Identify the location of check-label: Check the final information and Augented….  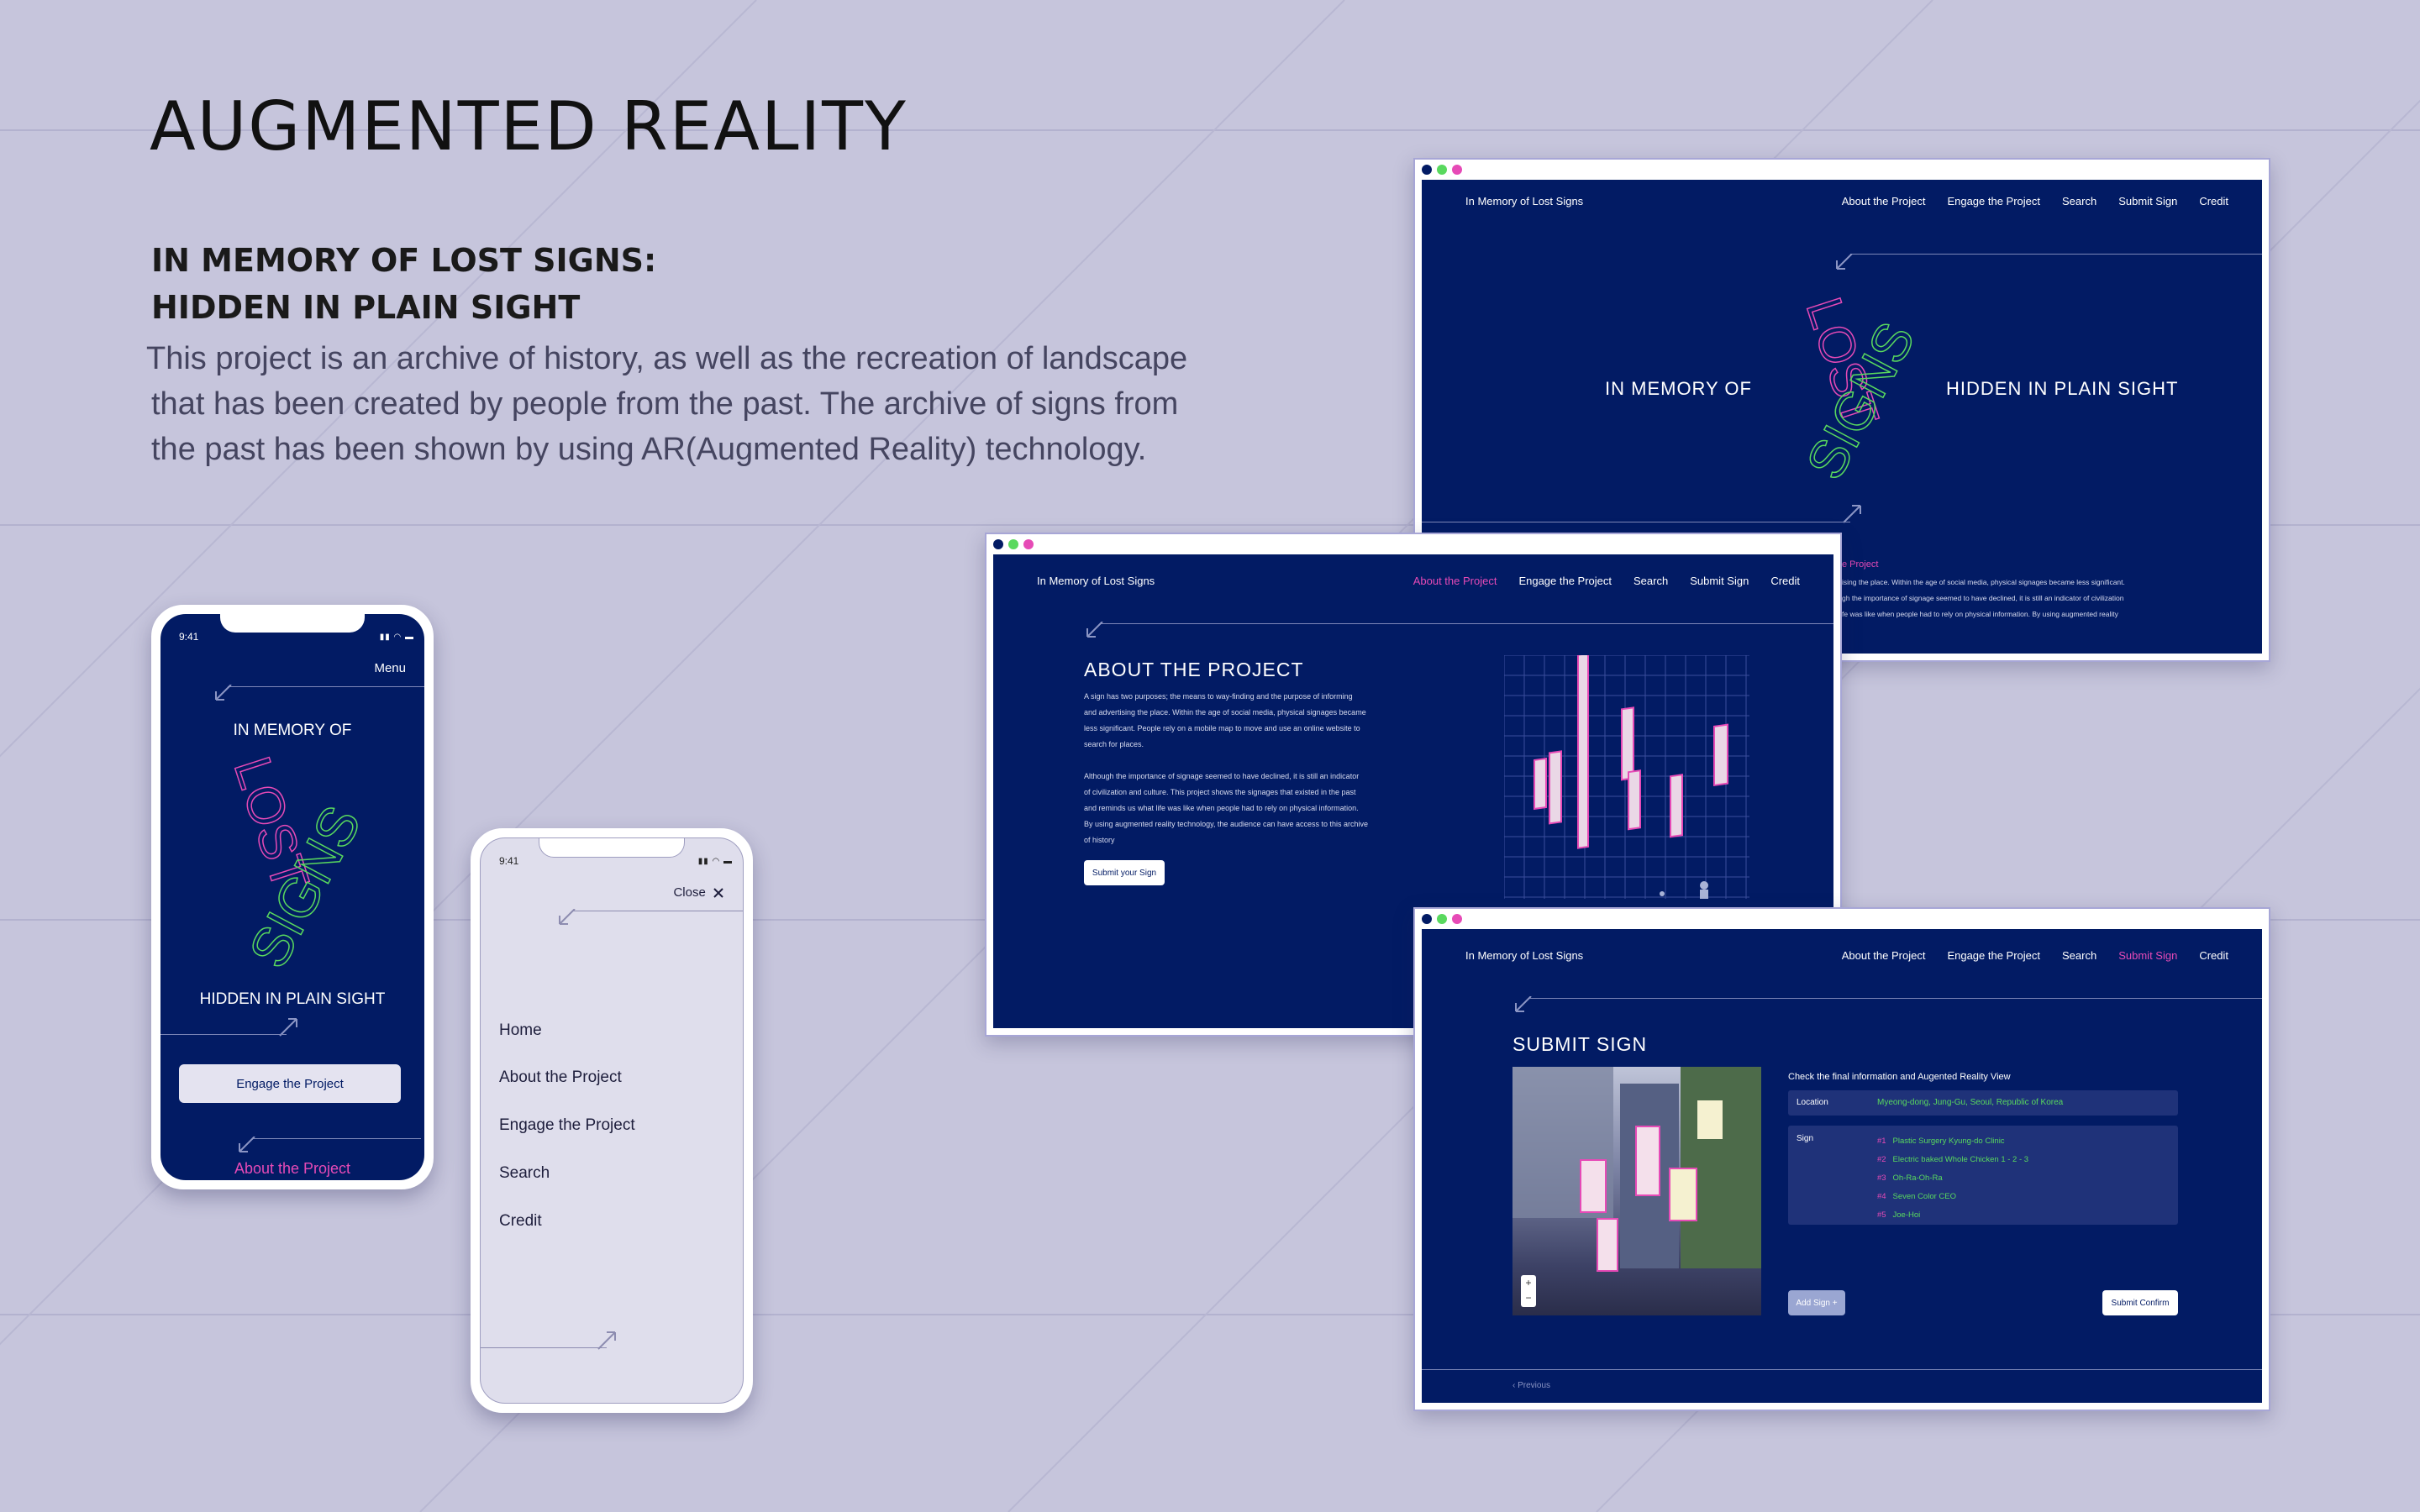
(1900, 1077).